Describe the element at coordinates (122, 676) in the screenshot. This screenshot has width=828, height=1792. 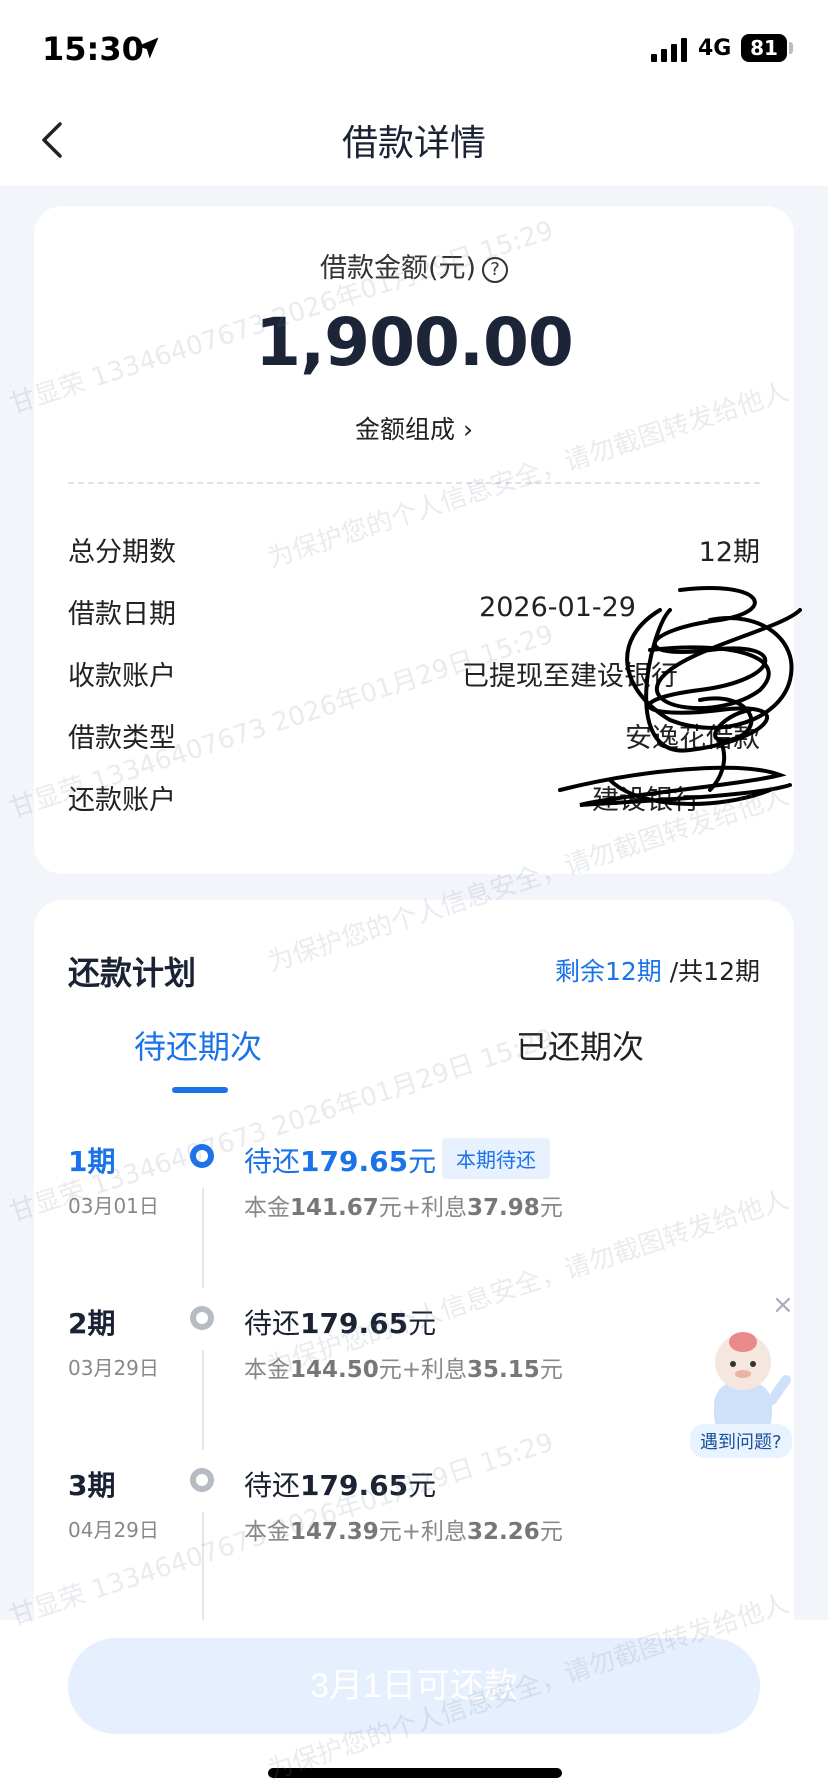
I see `info-key: 收款账户` at that location.